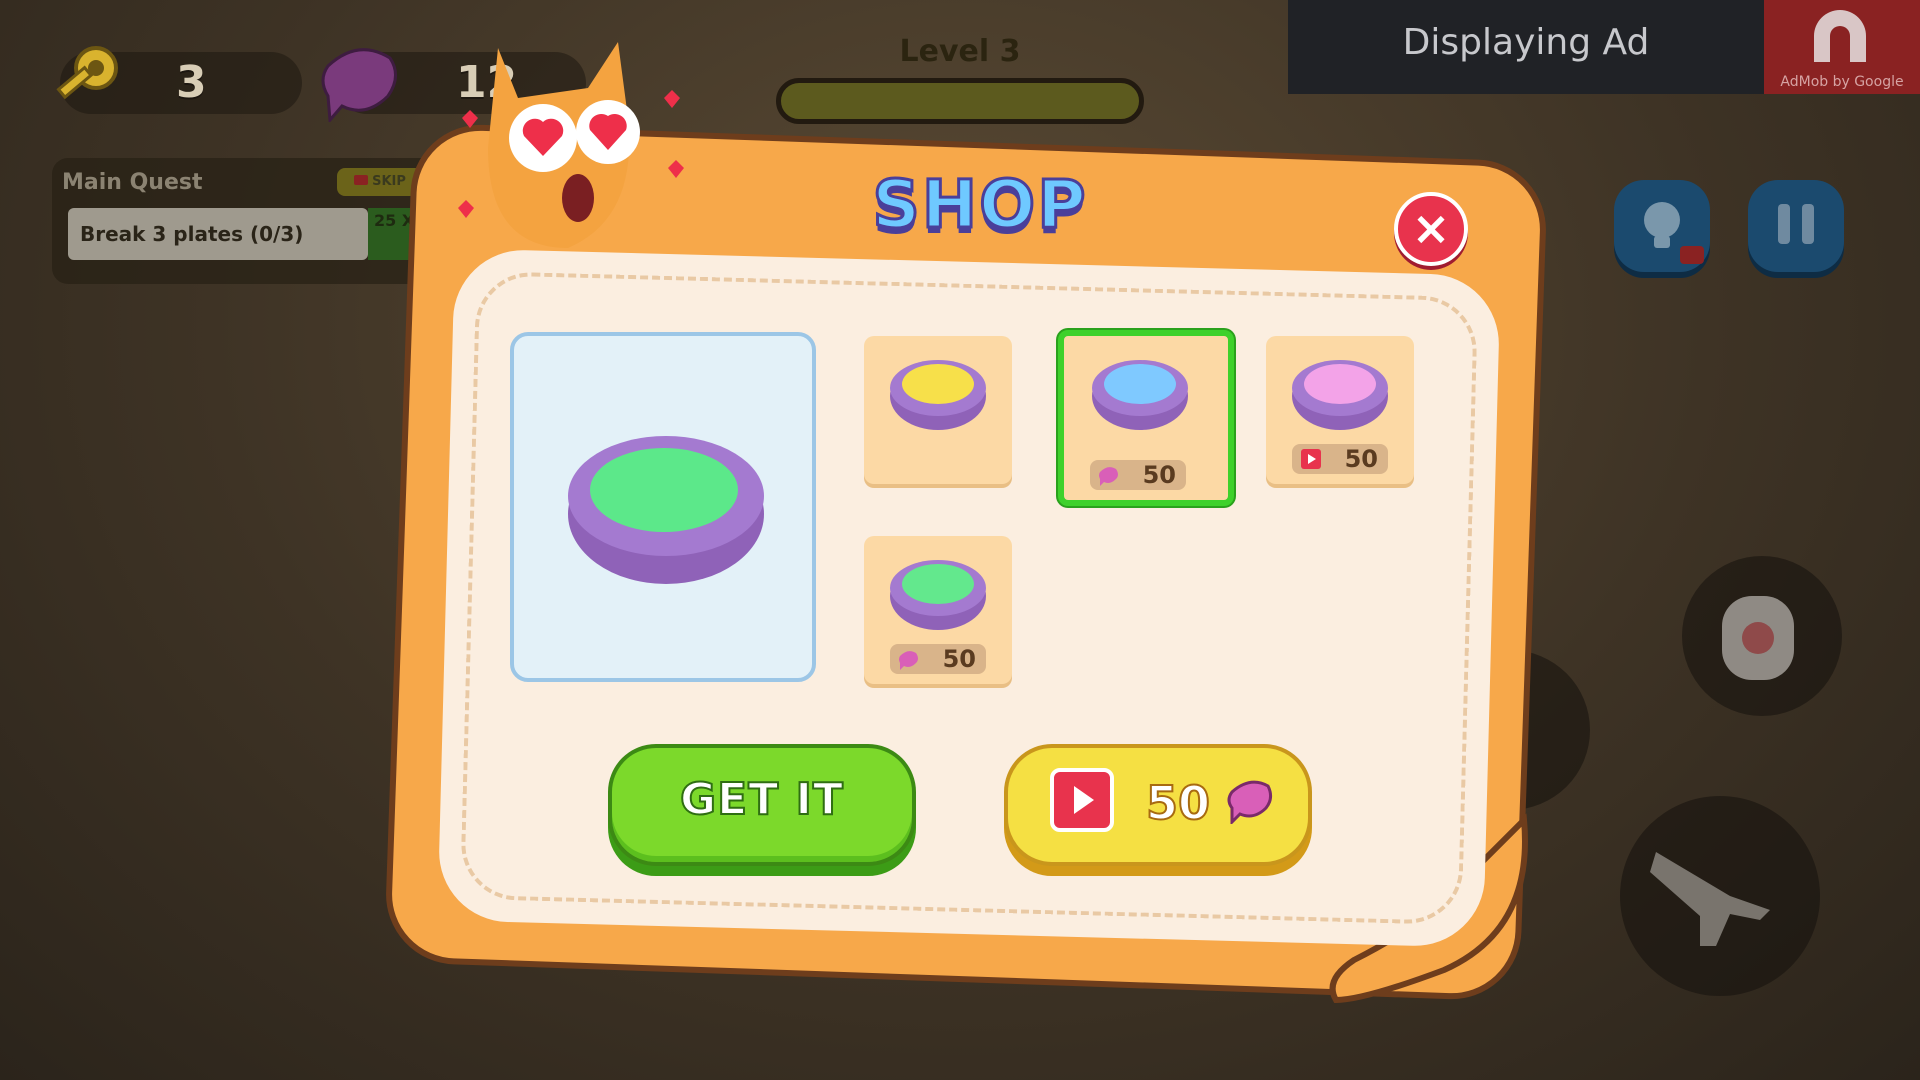 Image resolution: width=1920 pixels, height=1080 pixels. Describe the element at coordinates (389, 181) in the screenshot. I see `quest-skip-label: SKIP` at that location.